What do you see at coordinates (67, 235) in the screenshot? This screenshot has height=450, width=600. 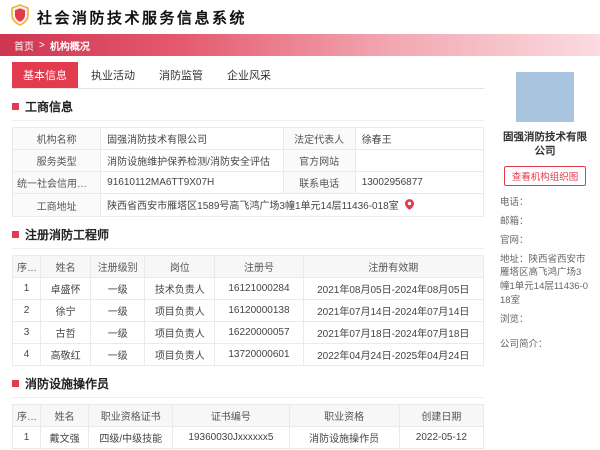 I see `section-title: 注册消防工程师` at bounding box center [67, 235].